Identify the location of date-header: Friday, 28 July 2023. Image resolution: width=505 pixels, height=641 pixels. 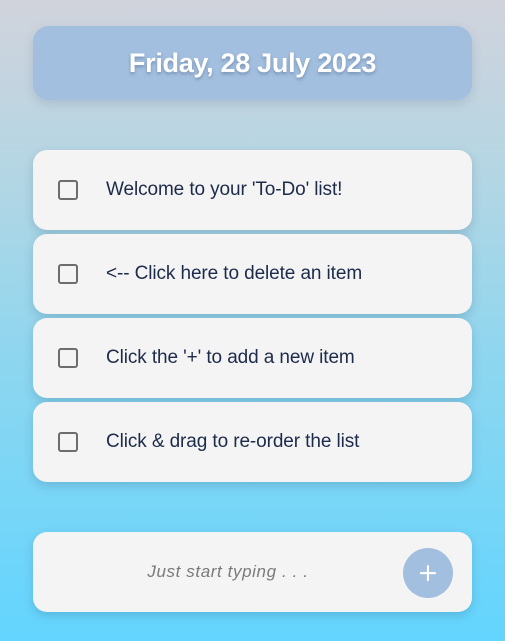
(252, 63).